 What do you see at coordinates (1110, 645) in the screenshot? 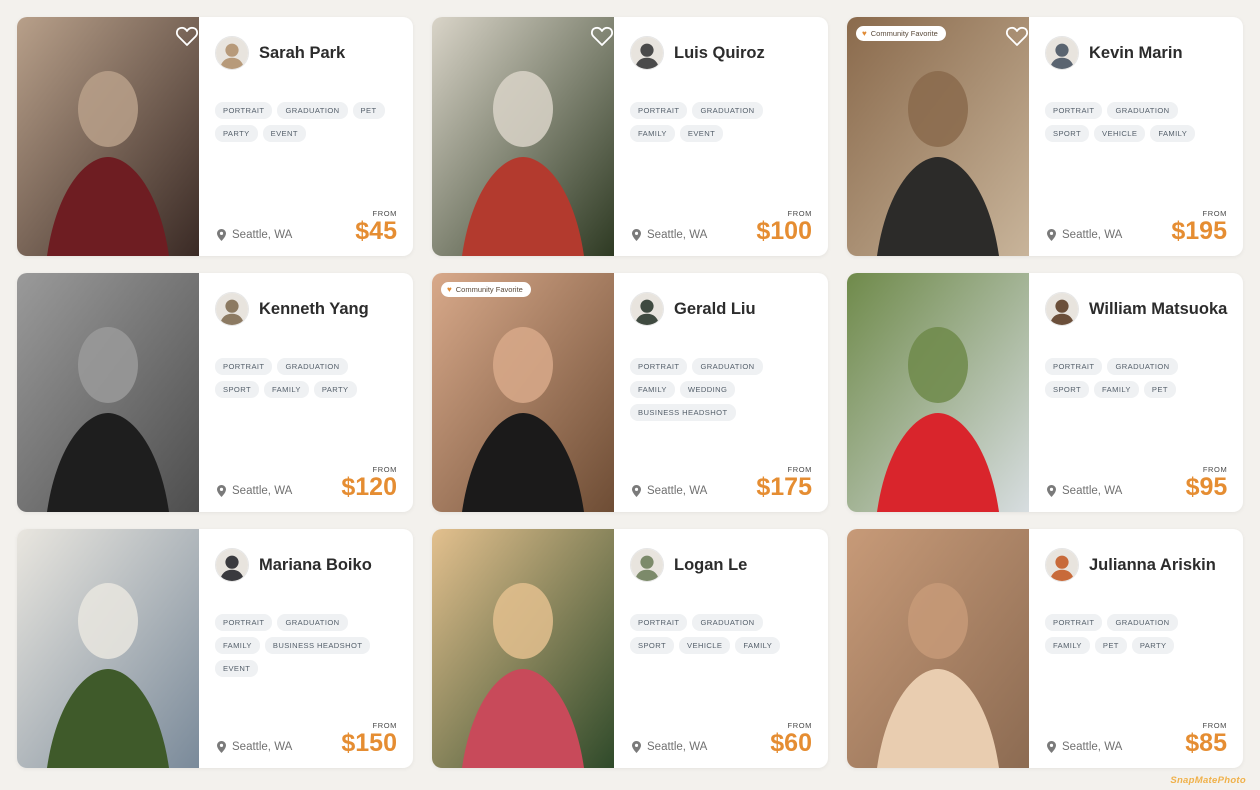
I see `service-tag: PET` at bounding box center [1110, 645].